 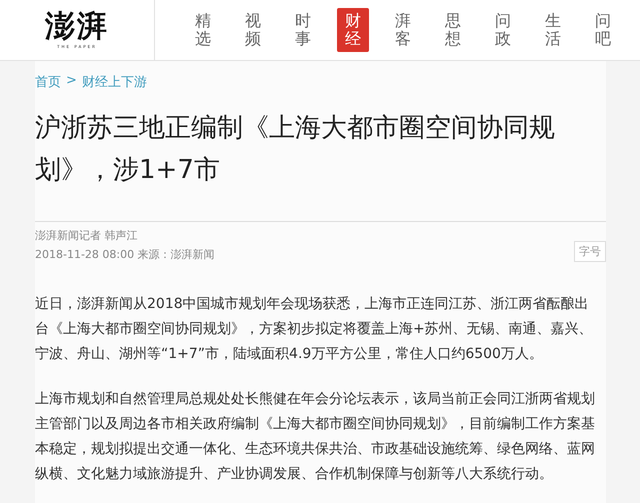 What do you see at coordinates (553, 30) in the screenshot?
I see `nav-tab: 生活` at bounding box center [553, 30].